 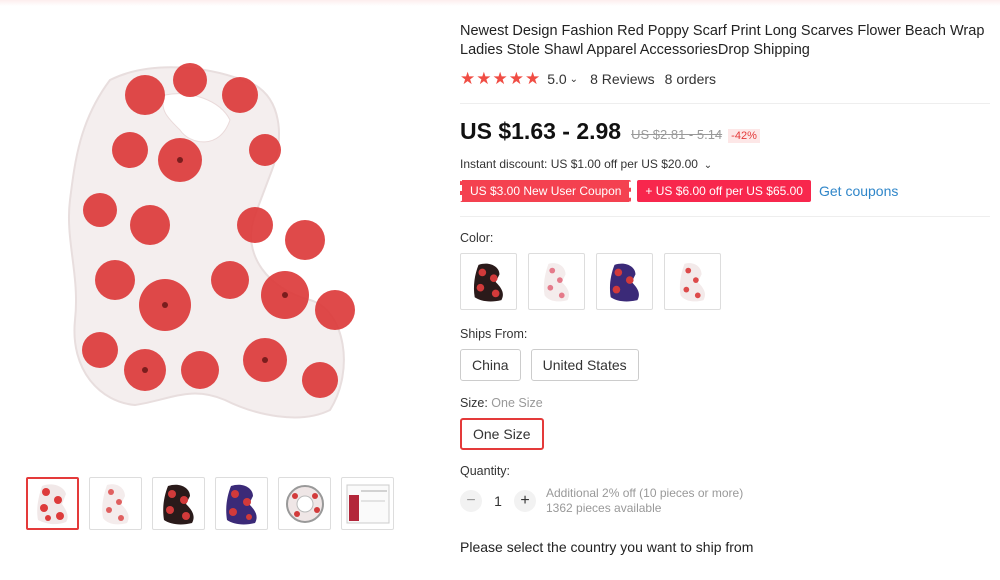 I want to click on thumbnail-strip, so click(x=210, y=503).